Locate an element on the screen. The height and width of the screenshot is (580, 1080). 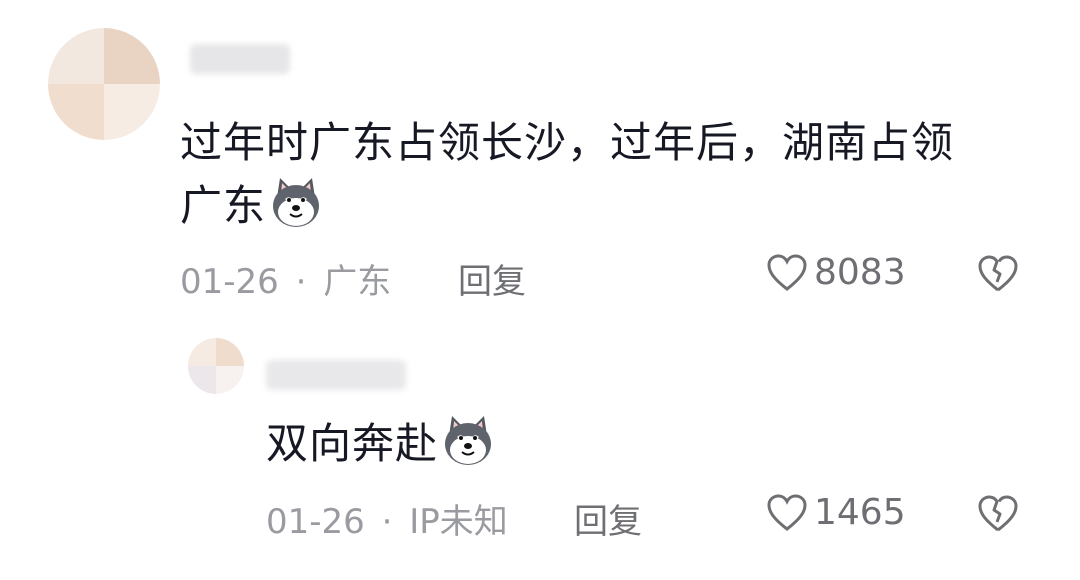
like-count: 8083 is located at coordinates (860, 272).